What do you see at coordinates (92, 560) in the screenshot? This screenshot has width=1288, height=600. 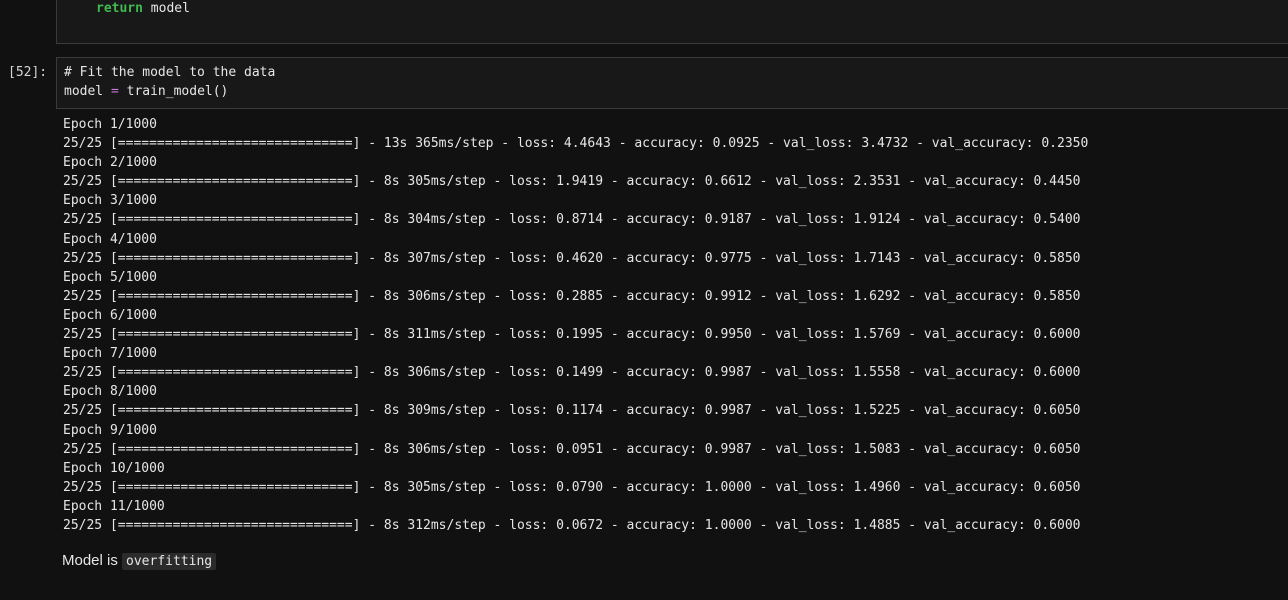 I see `markdown-text: Model is` at bounding box center [92, 560].